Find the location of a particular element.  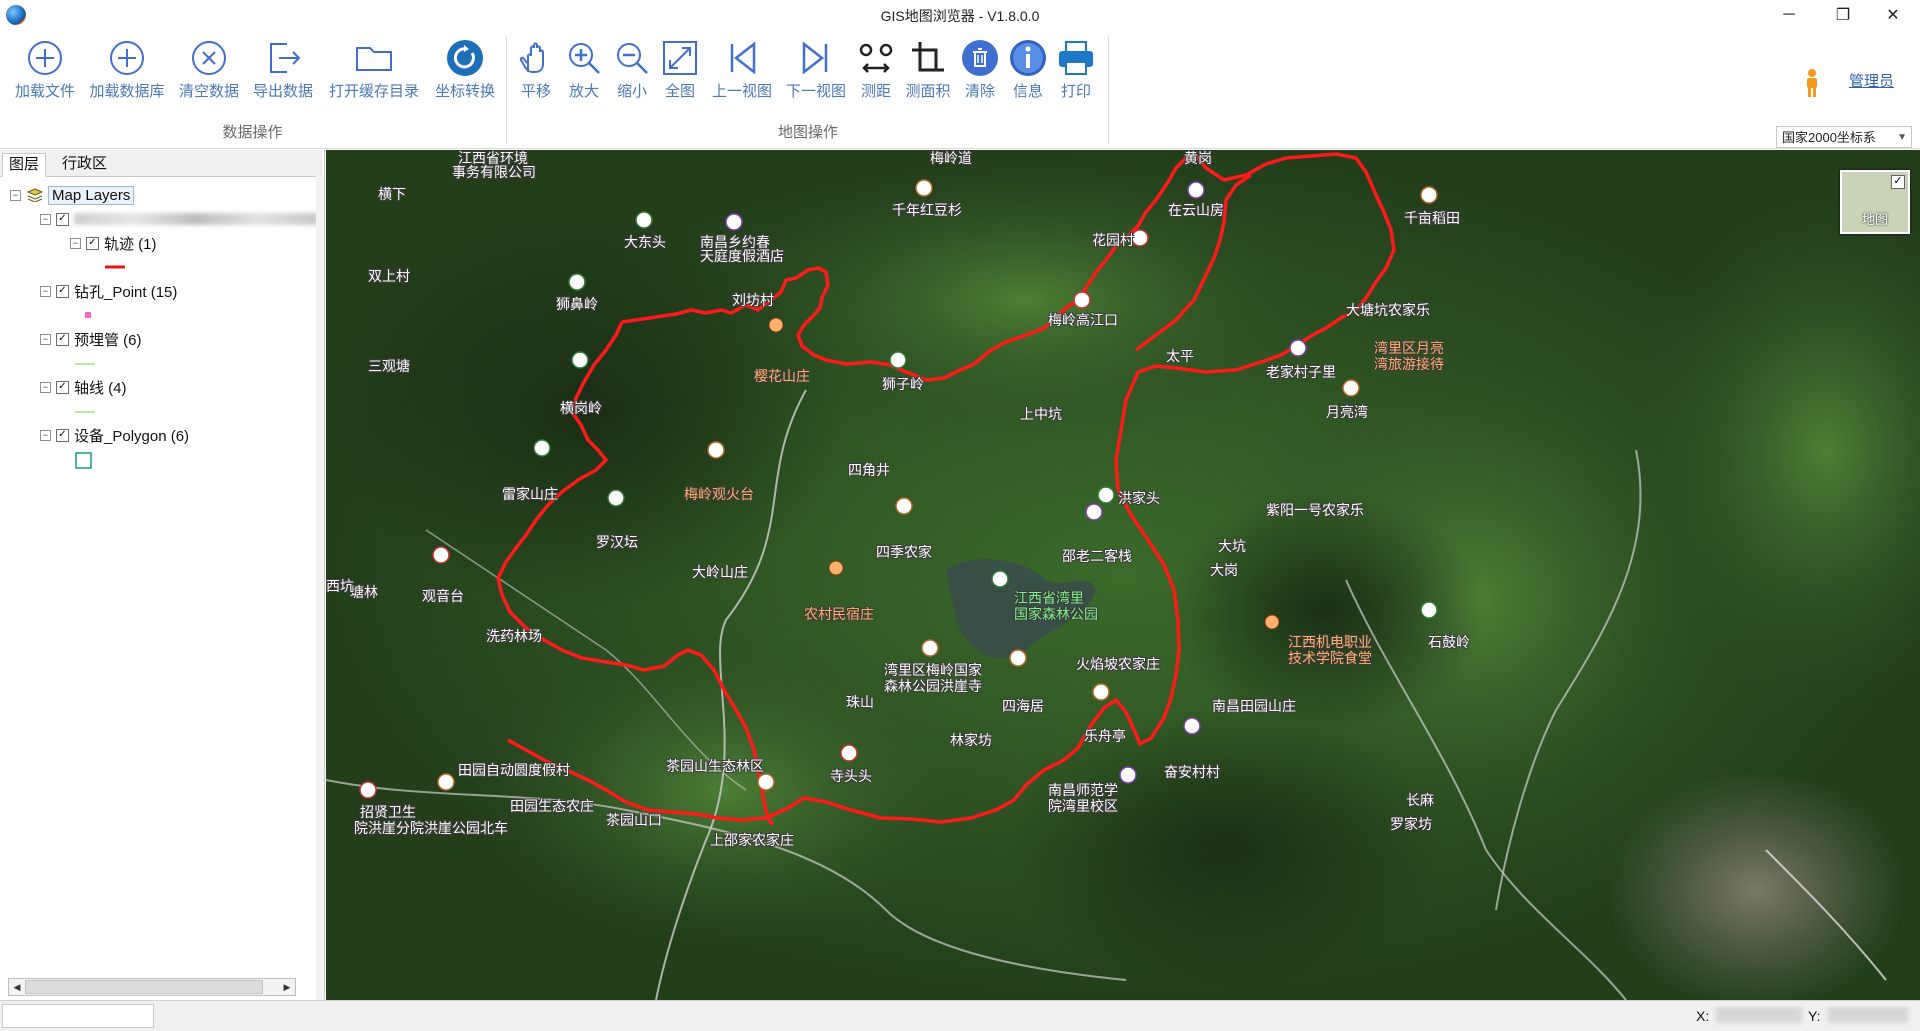

map-label: 上中坑 is located at coordinates (1041, 414).